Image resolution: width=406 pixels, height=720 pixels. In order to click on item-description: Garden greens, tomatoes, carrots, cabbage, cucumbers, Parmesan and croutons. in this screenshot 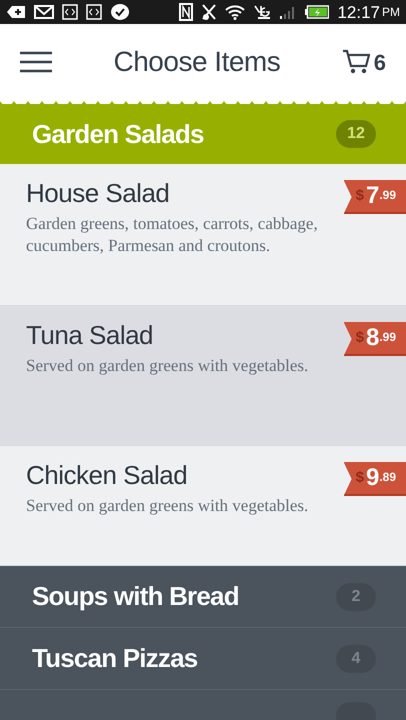, I will do `click(172, 235)`.